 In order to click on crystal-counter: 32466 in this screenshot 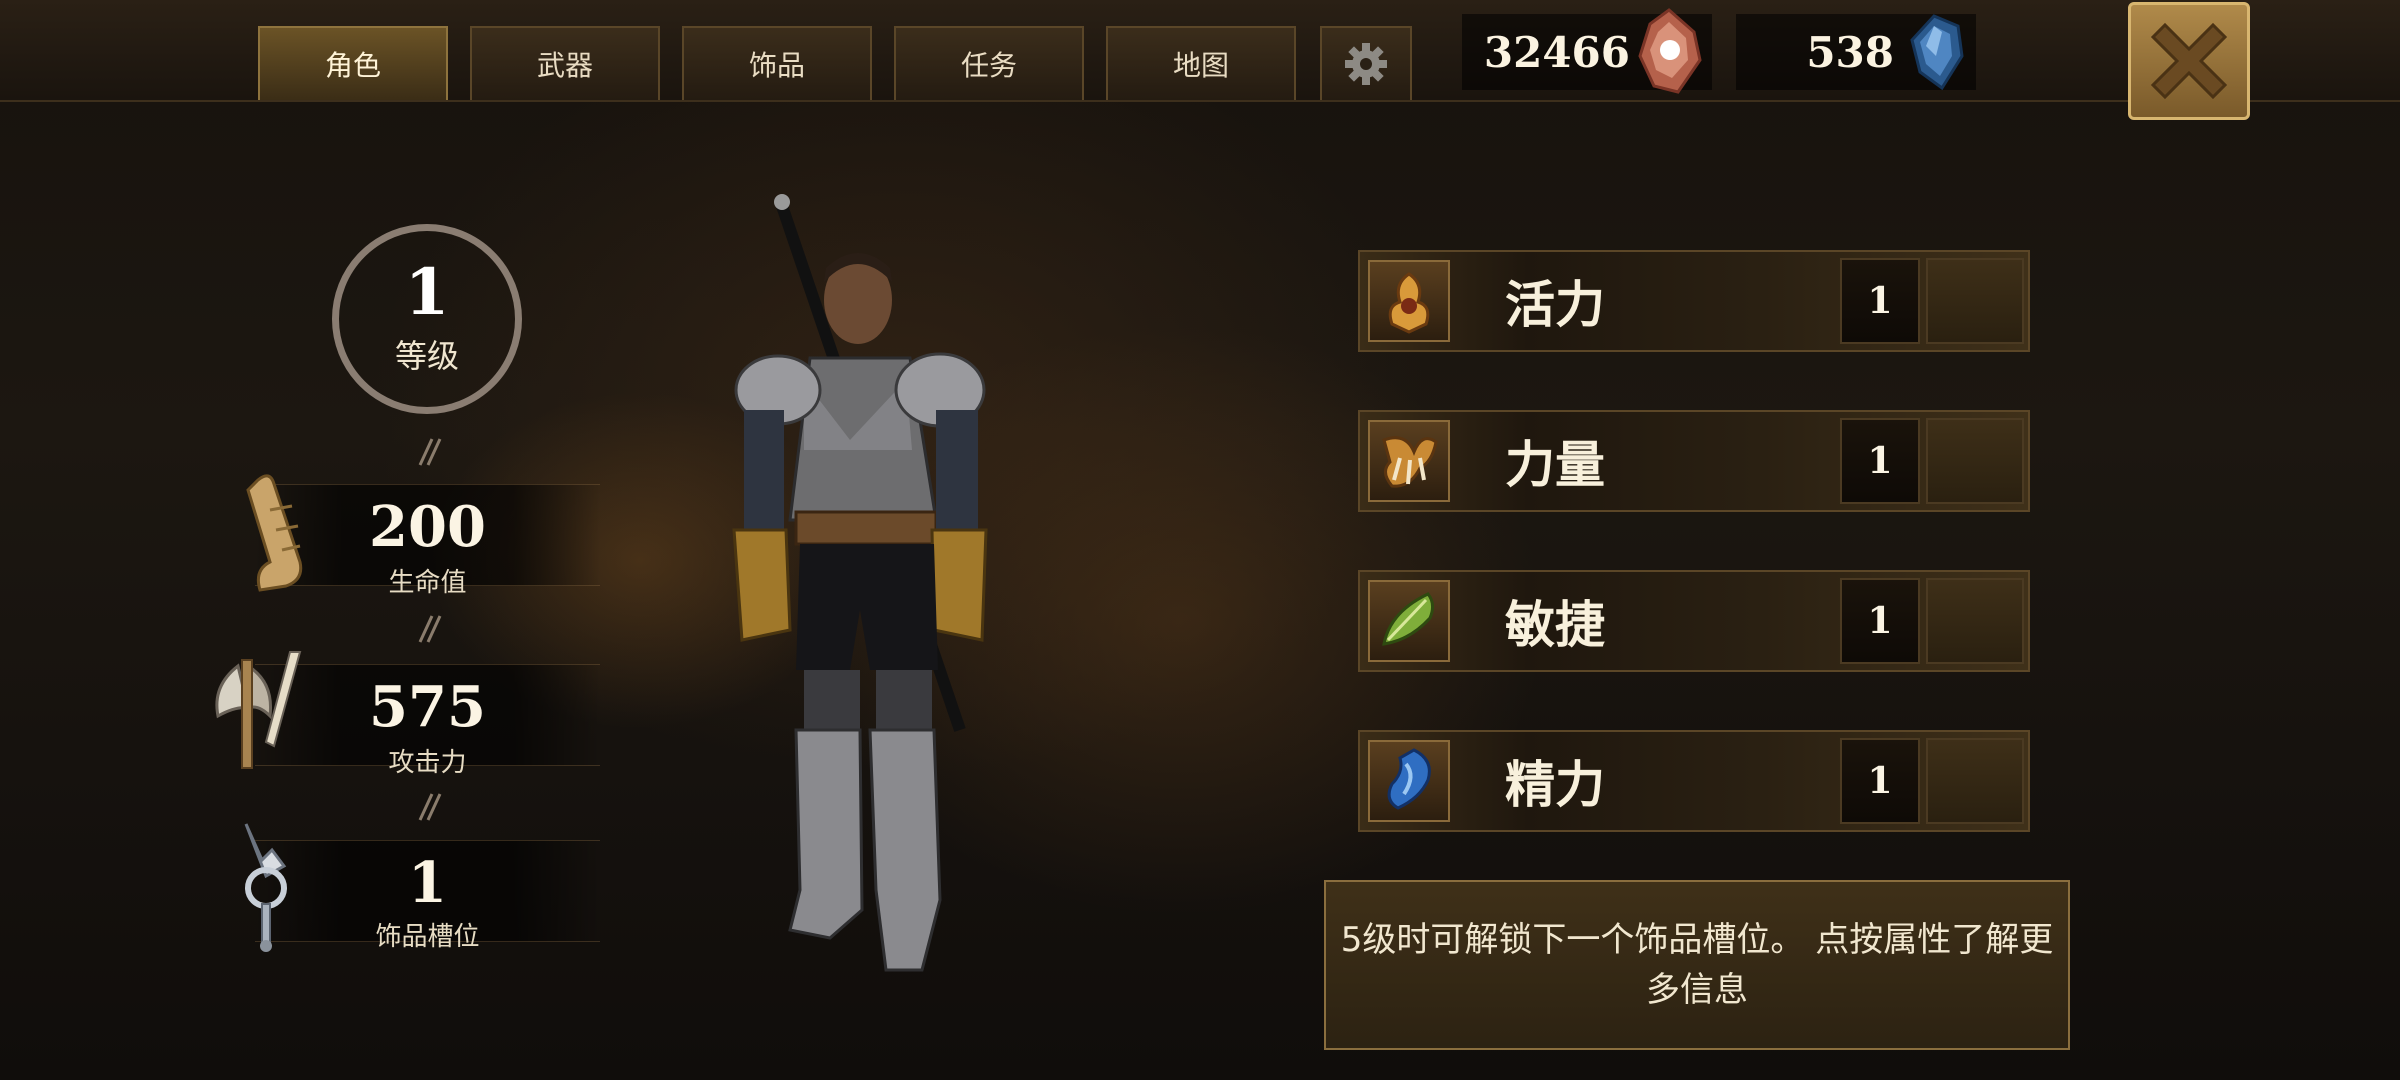, I will do `click(1587, 51)`.